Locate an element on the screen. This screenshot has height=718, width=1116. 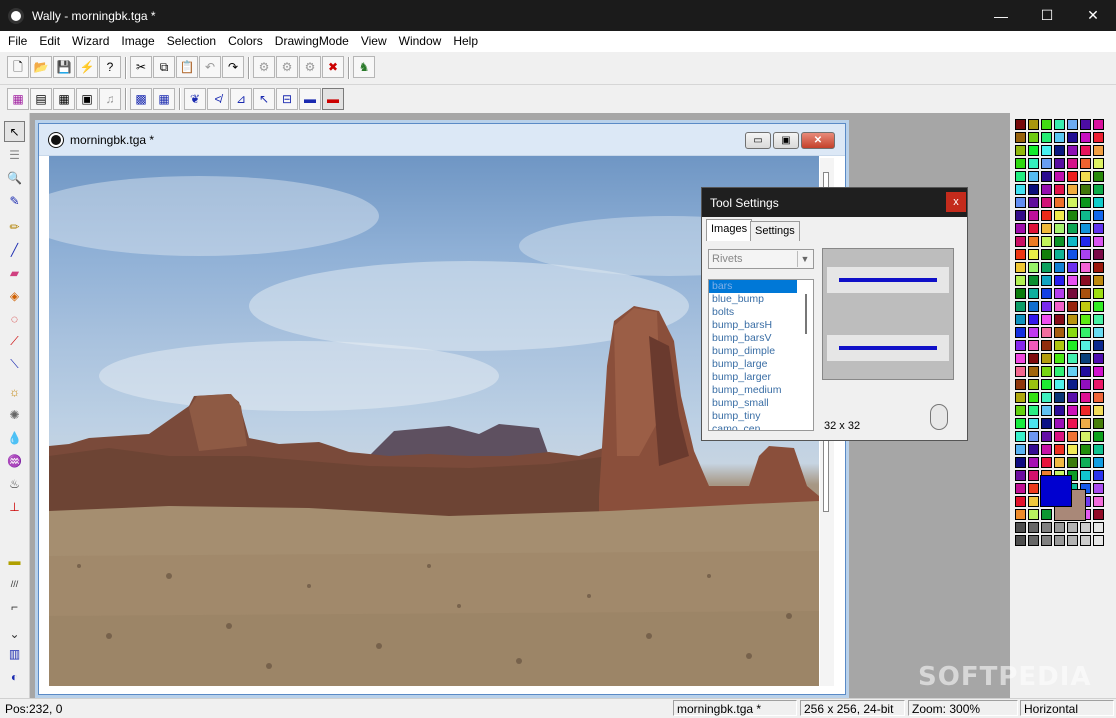
menu-colors: Colors is located at coordinates (245, 41).